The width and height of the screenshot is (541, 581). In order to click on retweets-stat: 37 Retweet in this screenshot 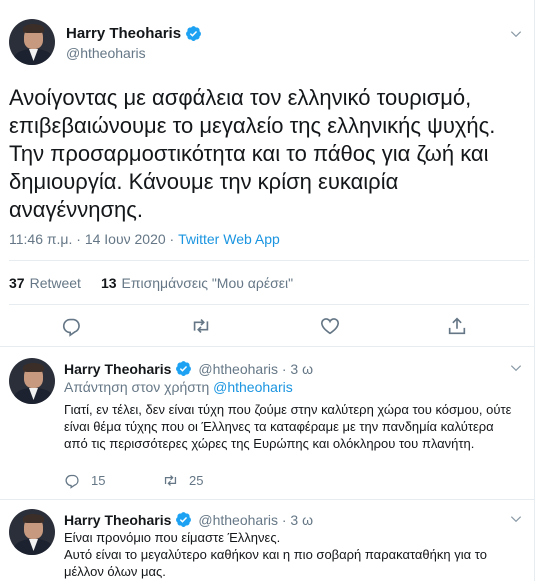, I will do `click(45, 283)`.